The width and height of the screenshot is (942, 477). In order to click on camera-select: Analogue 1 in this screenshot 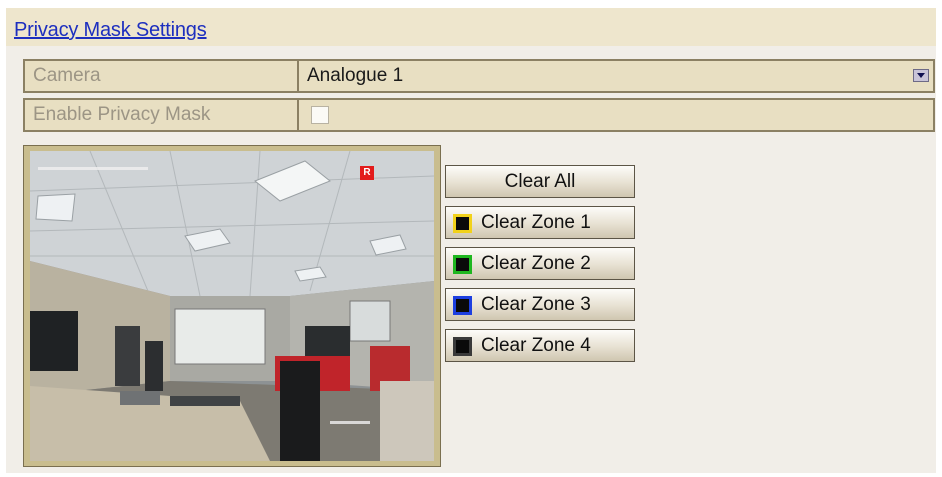, I will do `click(617, 76)`.